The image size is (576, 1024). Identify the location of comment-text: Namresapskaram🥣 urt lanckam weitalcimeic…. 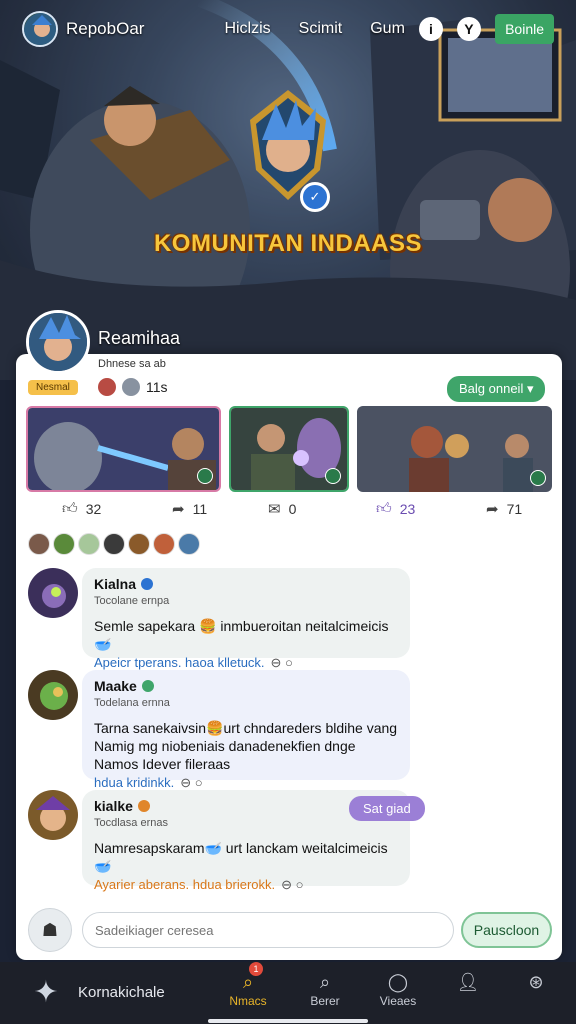
(241, 857).